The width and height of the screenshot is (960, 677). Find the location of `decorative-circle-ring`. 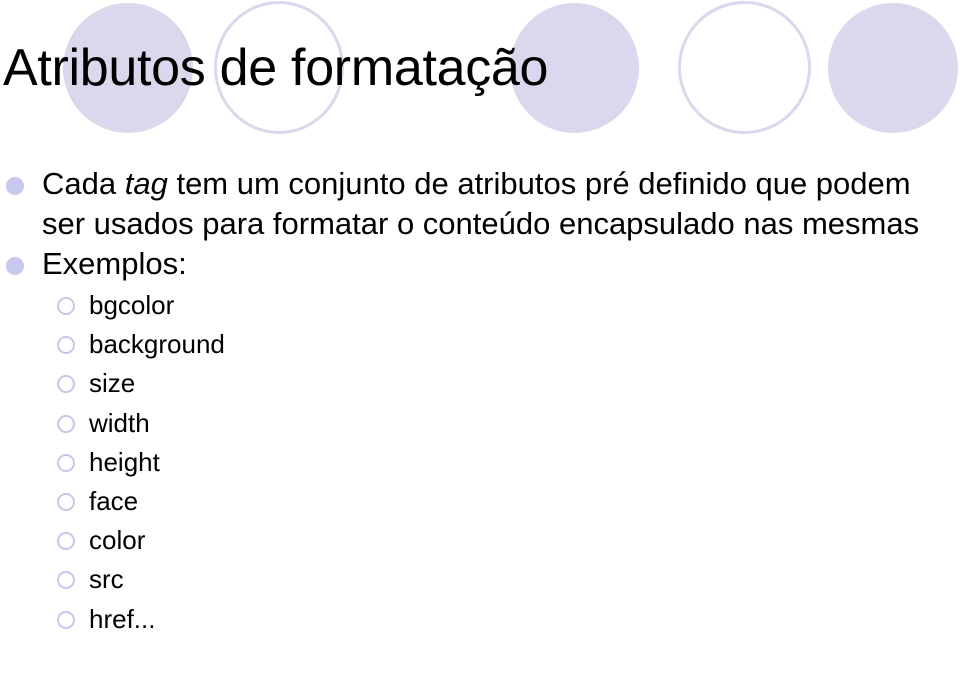

decorative-circle-ring is located at coordinates (744, 67).